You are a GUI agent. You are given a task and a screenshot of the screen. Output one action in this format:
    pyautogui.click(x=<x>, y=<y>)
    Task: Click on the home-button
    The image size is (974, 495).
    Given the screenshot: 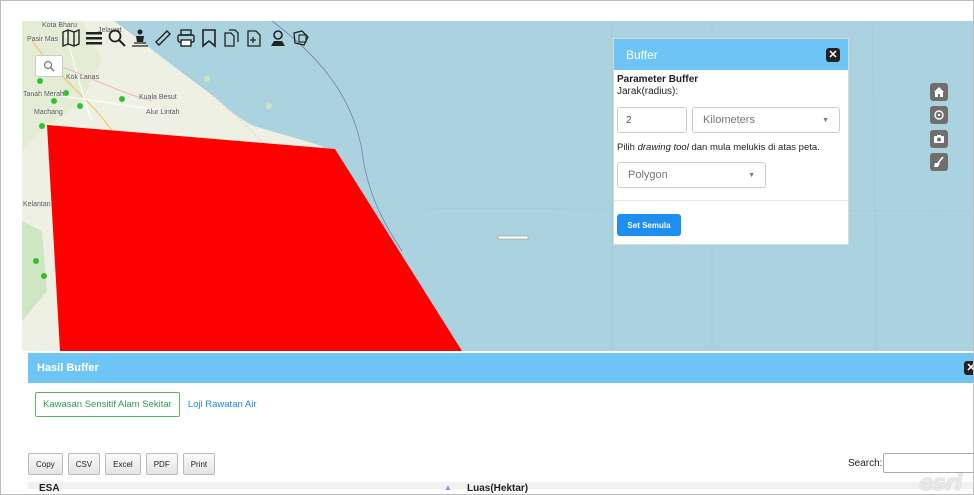 What is the action you would take?
    pyautogui.click(x=939, y=92)
    